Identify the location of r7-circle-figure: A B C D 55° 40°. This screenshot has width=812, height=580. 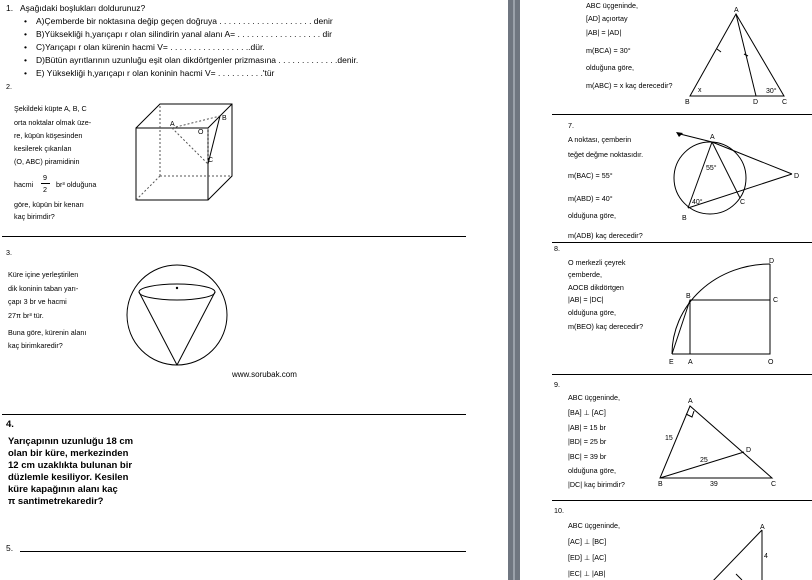
(736, 177).